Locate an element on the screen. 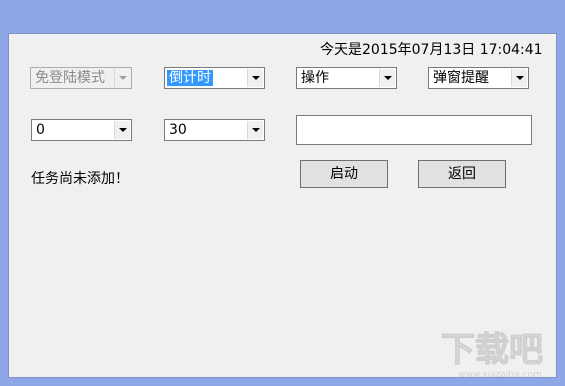  action-dropdown-button is located at coordinates (387, 78).